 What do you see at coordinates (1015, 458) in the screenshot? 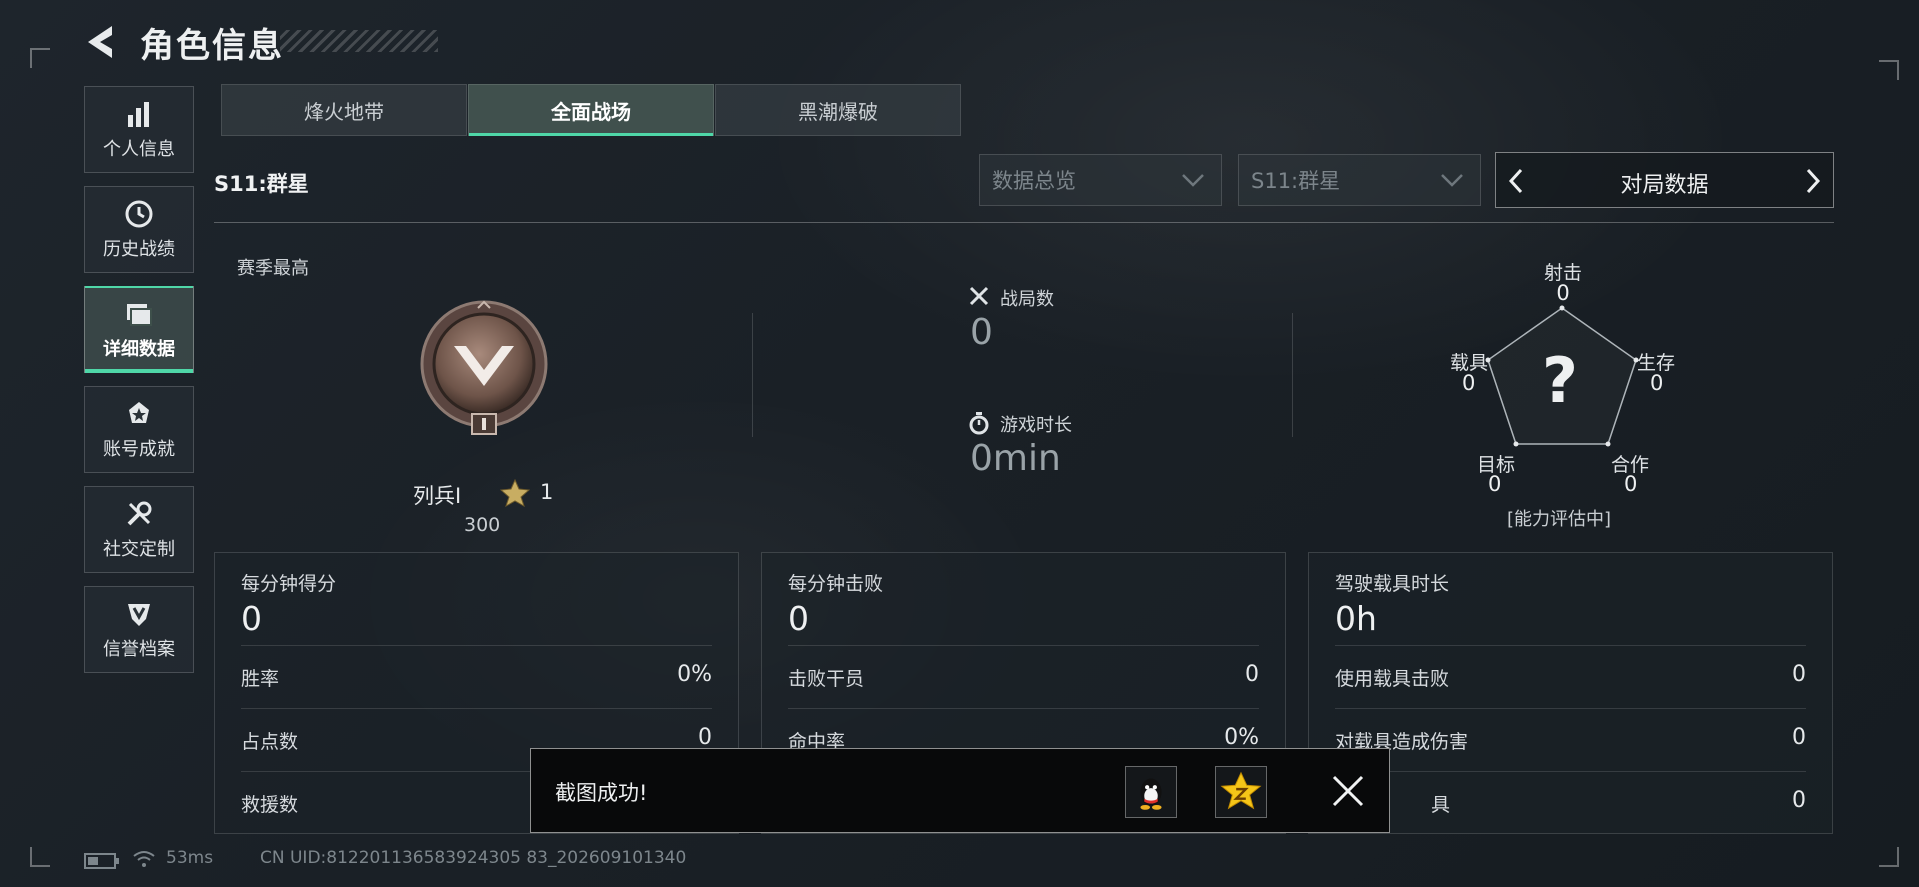
I see `playtime-value: 0min` at bounding box center [1015, 458].